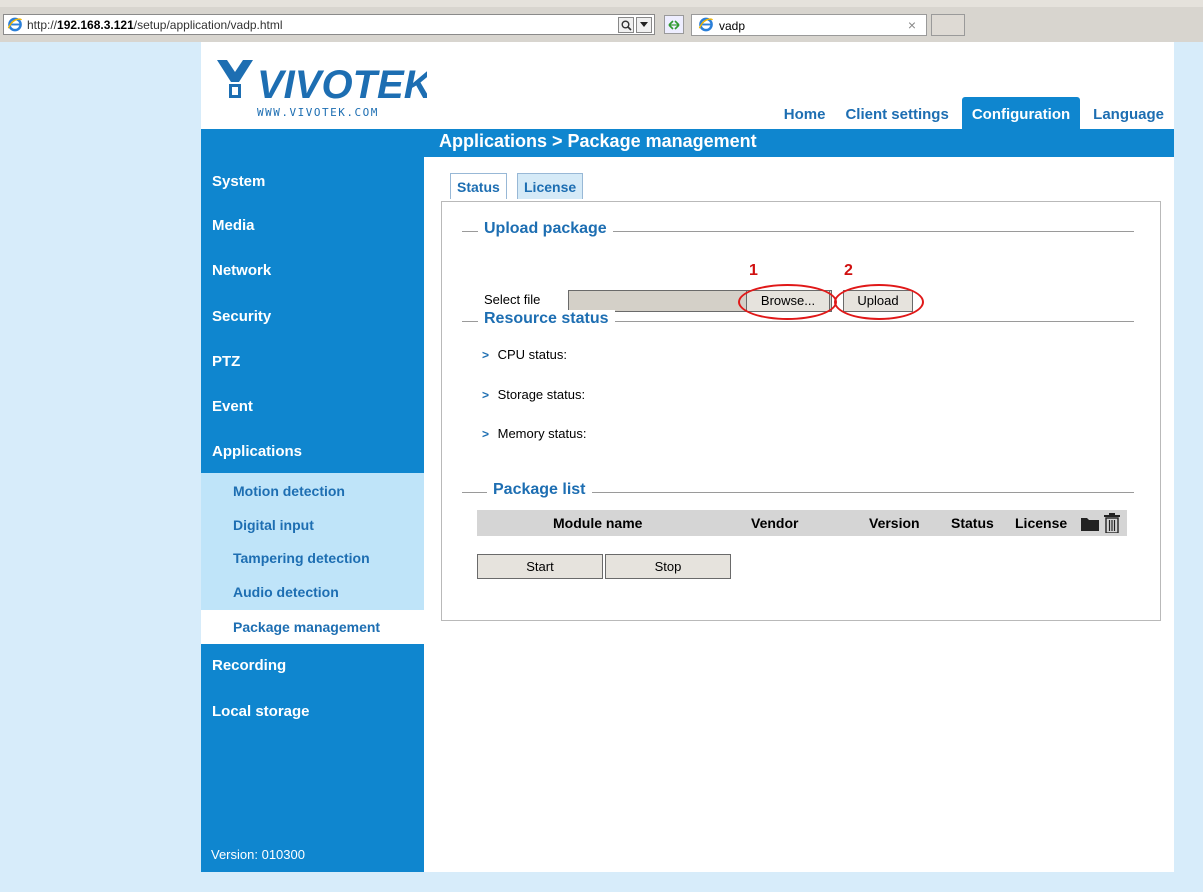 The image size is (1203, 892). I want to click on callout-number-2: 2, so click(848, 270).